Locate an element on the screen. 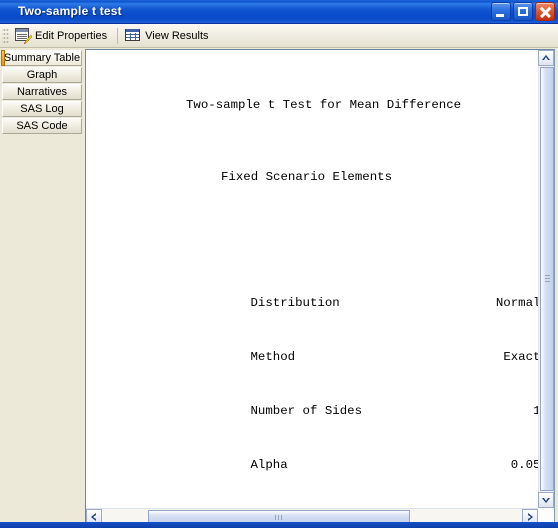  vertical-scrollbar is located at coordinates (546, 279).